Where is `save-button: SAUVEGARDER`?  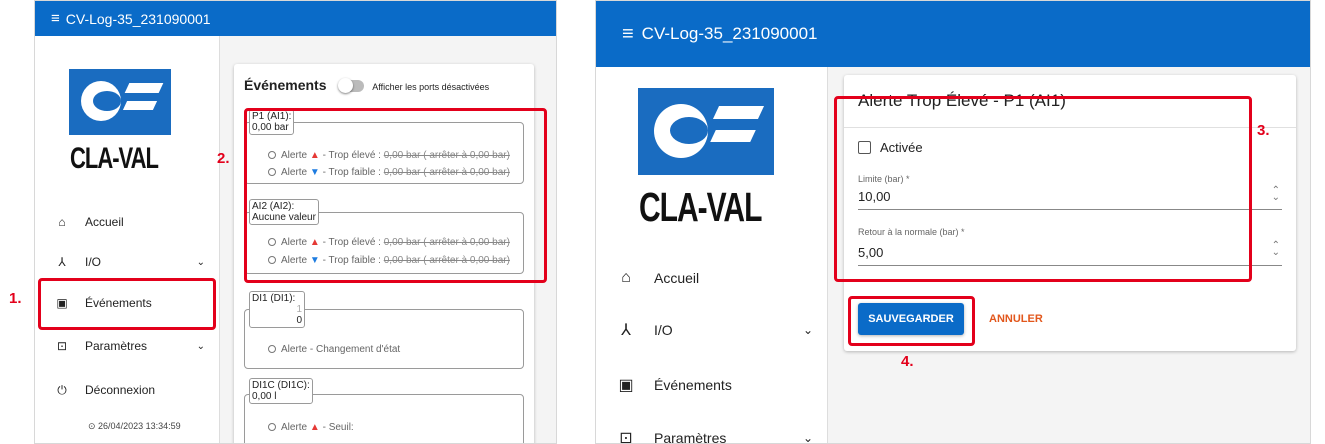 save-button: SAUVEGARDER is located at coordinates (911, 319).